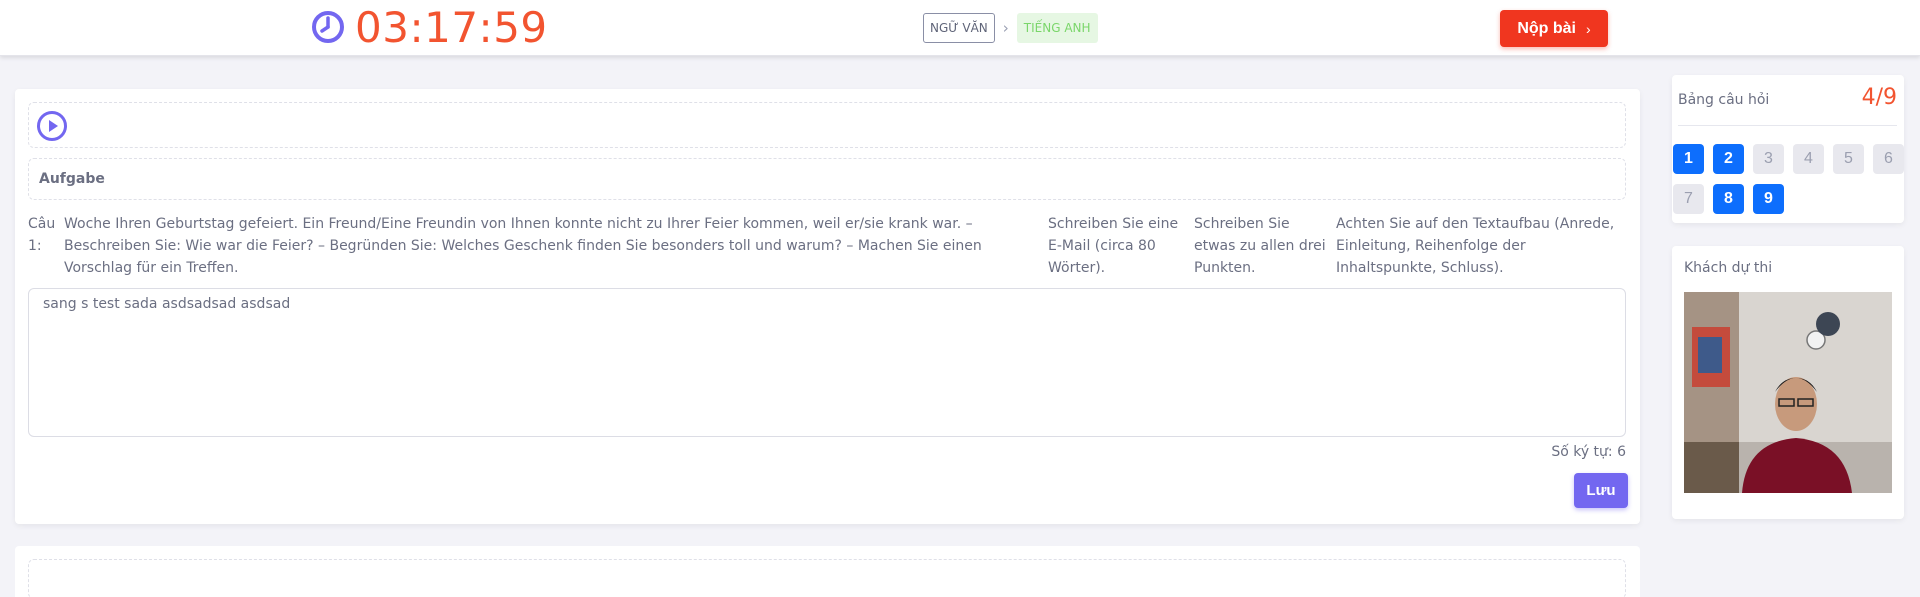 Image resolution: width=1920 pixels, height=597 pixels. Describe the element at coordinates (1808, 159) in the screenshot. I see `question-nav-4: 4` at that location.